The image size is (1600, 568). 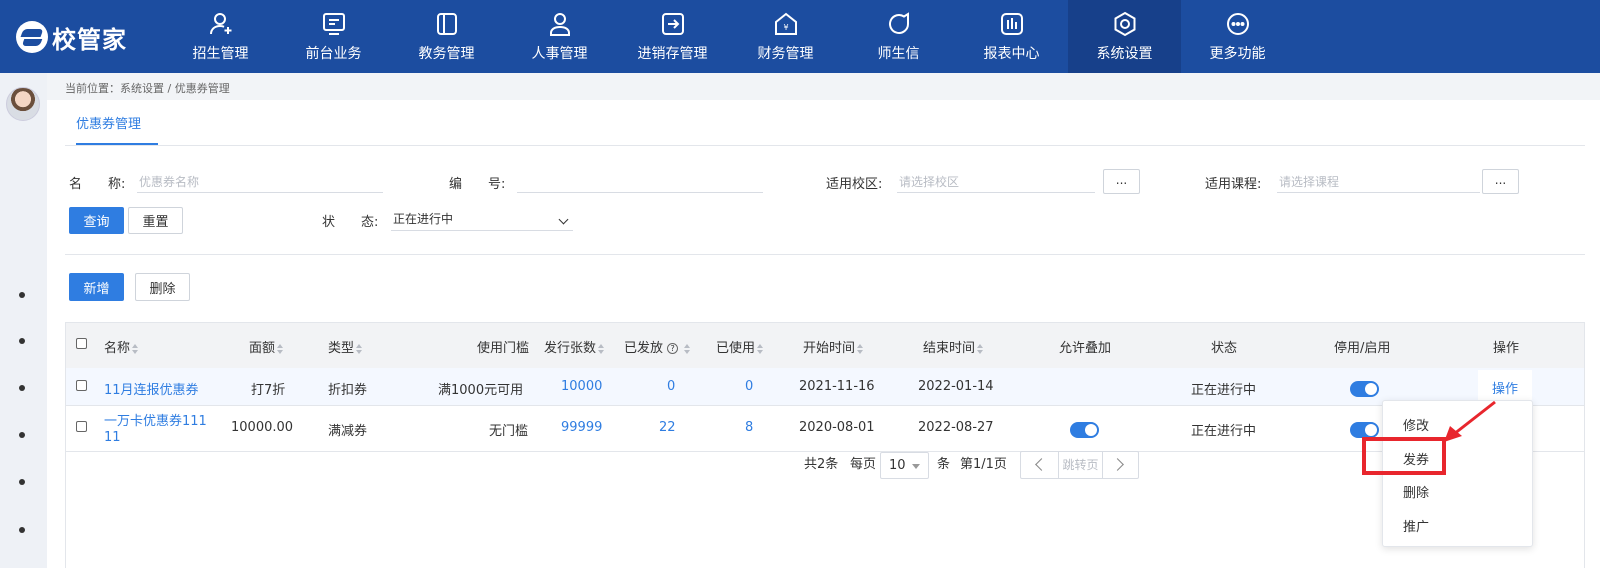 I want to click on col-name: 名称, so click(x=121, y=346).